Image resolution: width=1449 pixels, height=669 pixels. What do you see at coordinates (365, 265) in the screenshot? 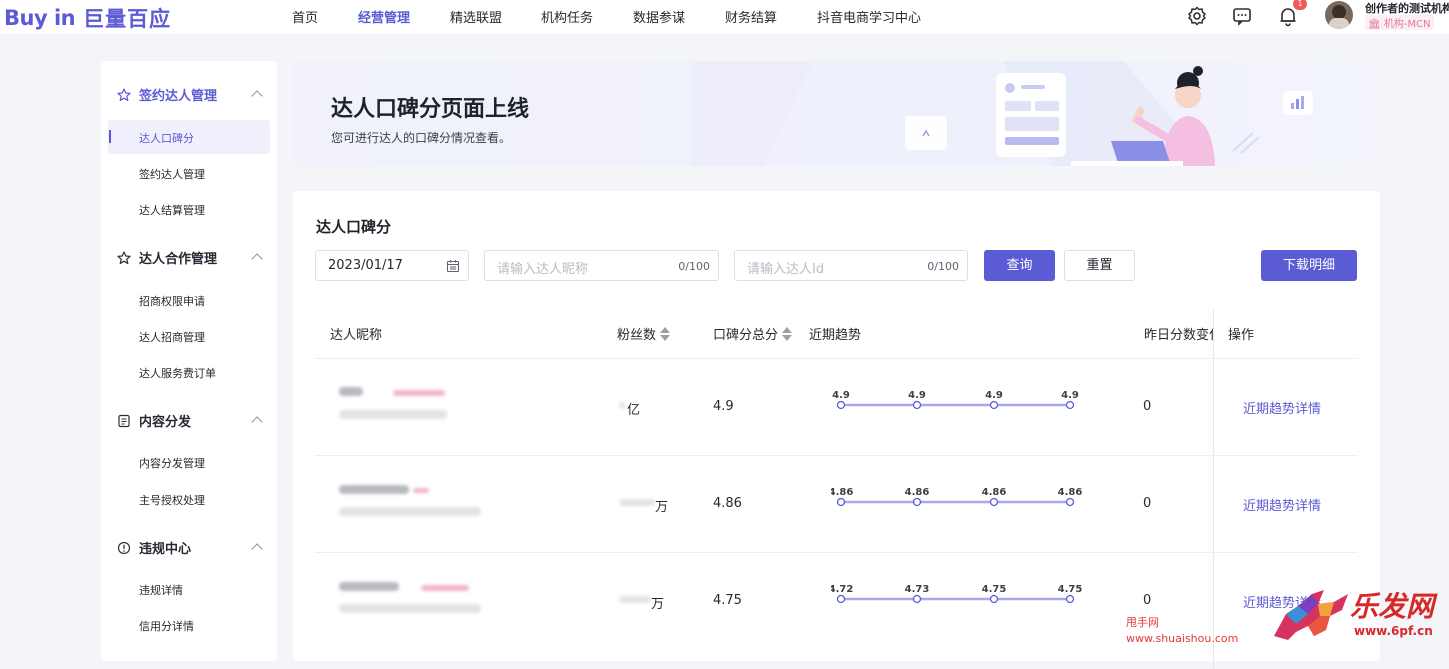
I see `date-value: 2023/01/17` at bounding box center [365, 265].